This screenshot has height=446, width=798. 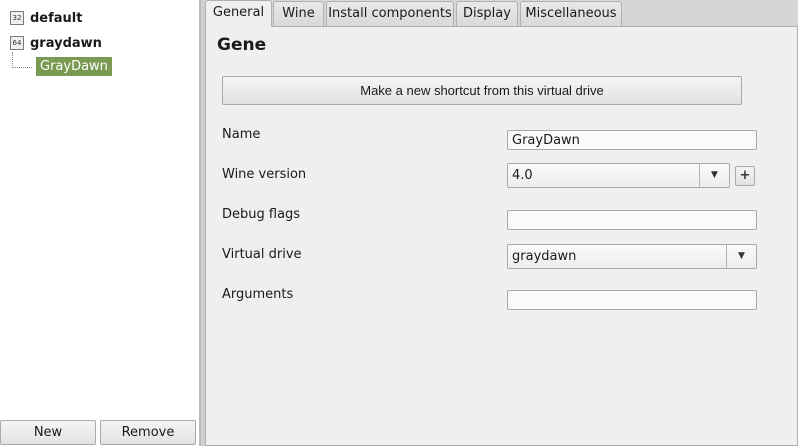 I want to click on plus-icon: +, so click(x=745, y=175).